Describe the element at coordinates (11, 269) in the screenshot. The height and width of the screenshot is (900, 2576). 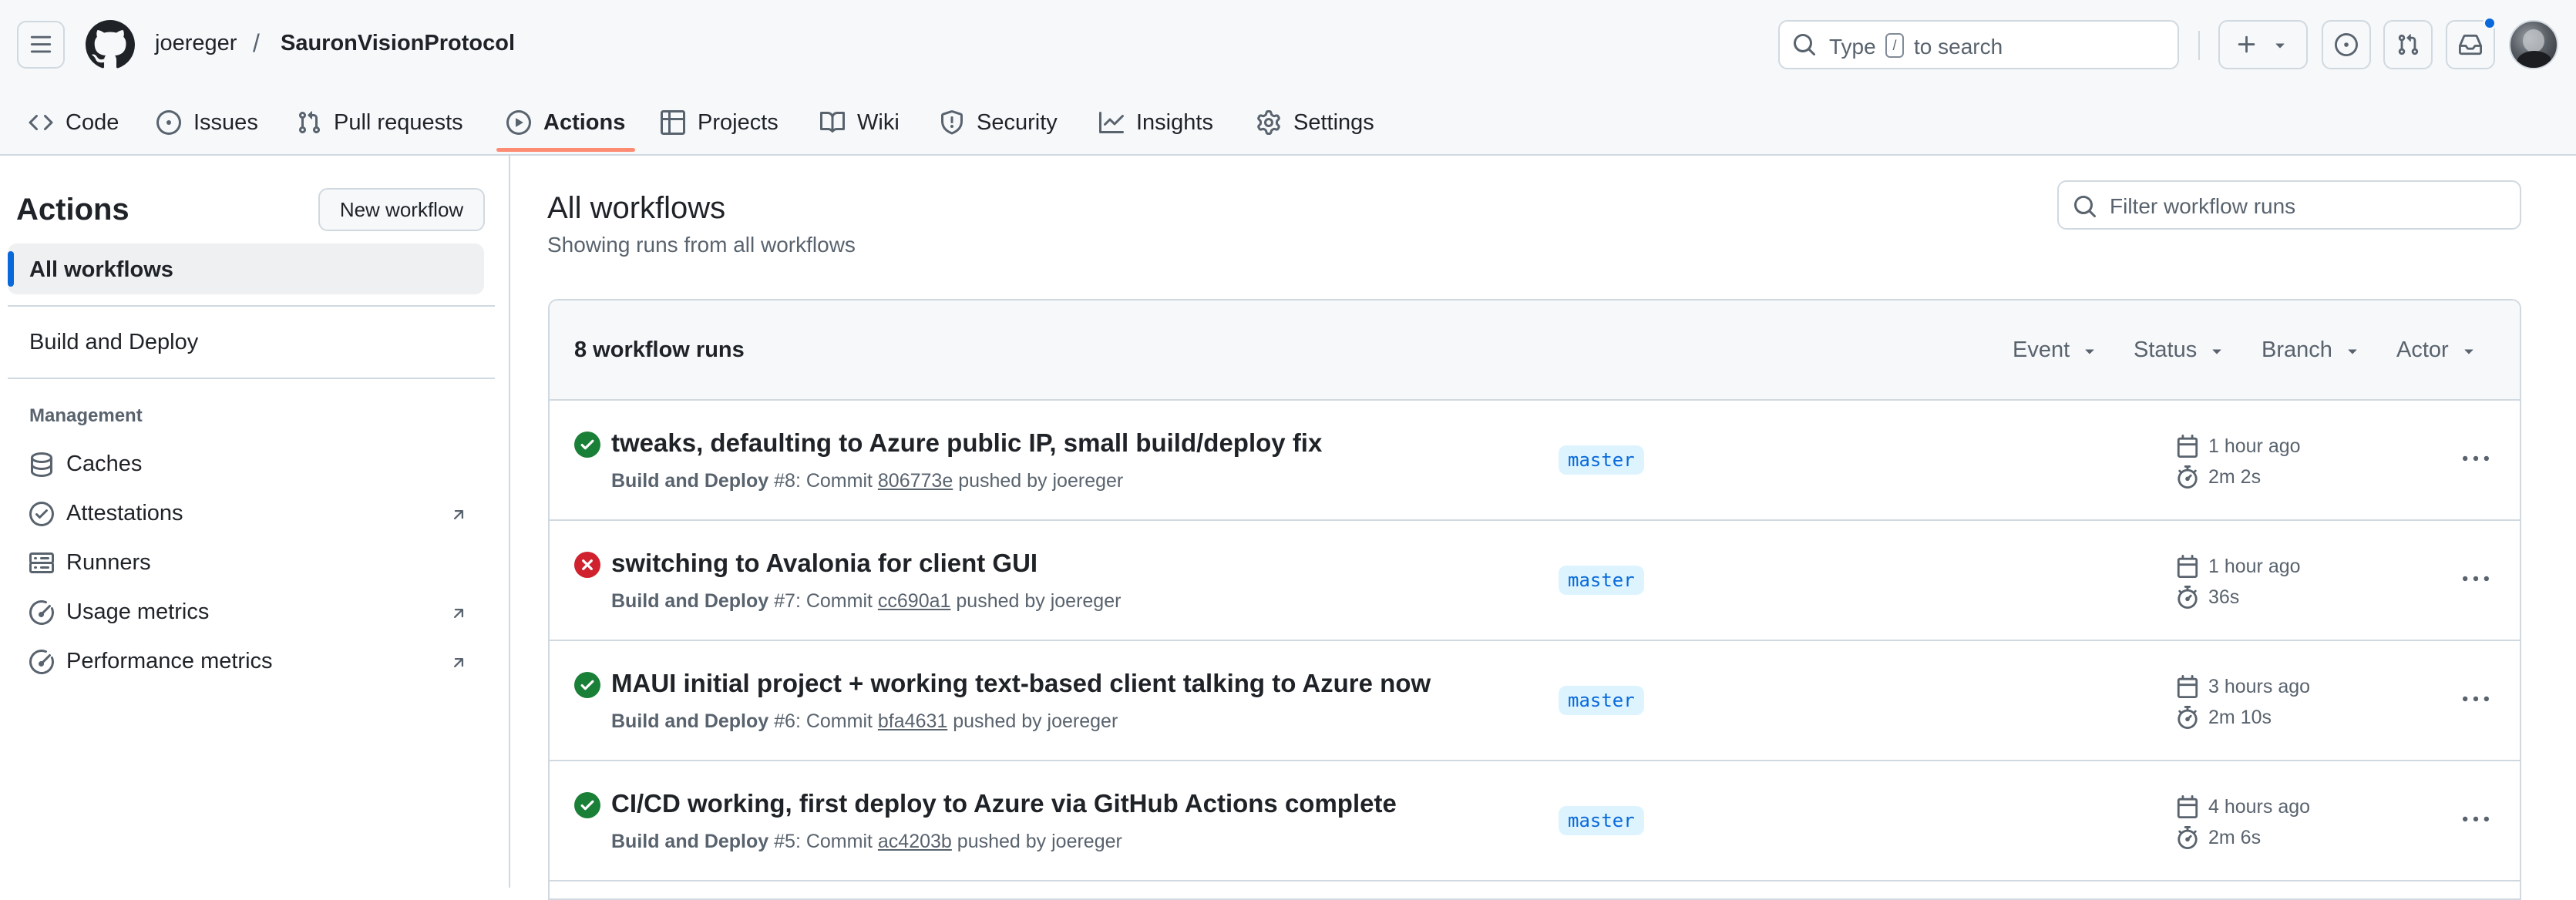
I see `selected-indicator` at that location.